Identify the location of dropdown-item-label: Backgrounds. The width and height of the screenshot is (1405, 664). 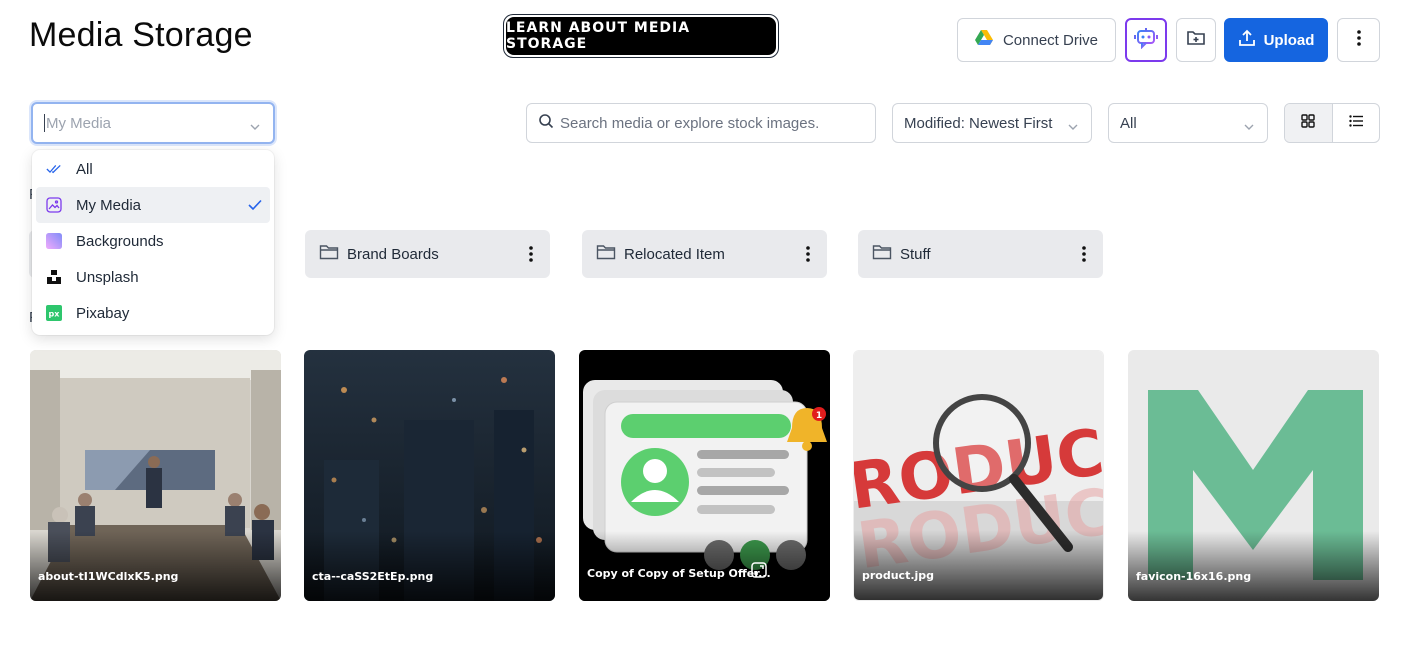
(120, 241).